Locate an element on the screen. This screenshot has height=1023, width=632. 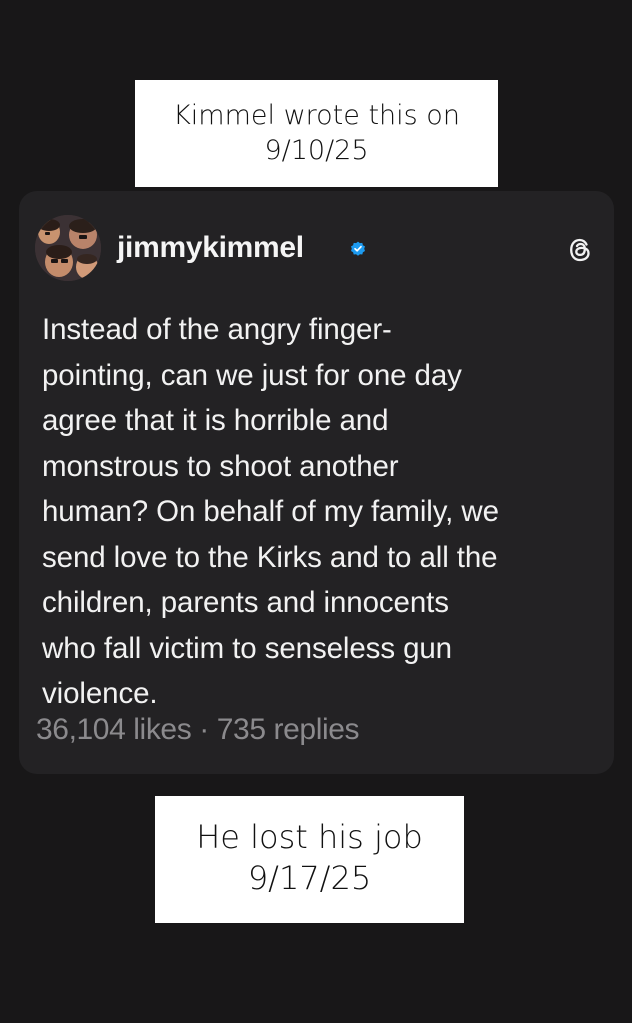
post-stats: 36,104 likes · 735 replies is located at coordinates (198, 730).